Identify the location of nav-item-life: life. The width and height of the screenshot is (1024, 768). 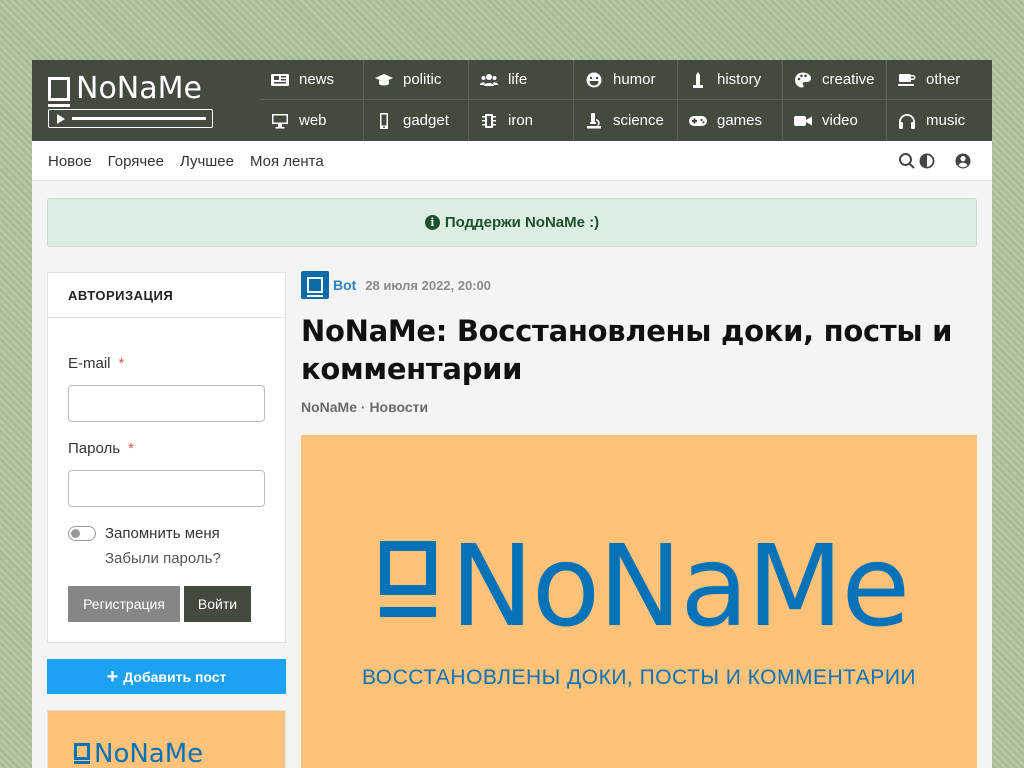
(521, 80).